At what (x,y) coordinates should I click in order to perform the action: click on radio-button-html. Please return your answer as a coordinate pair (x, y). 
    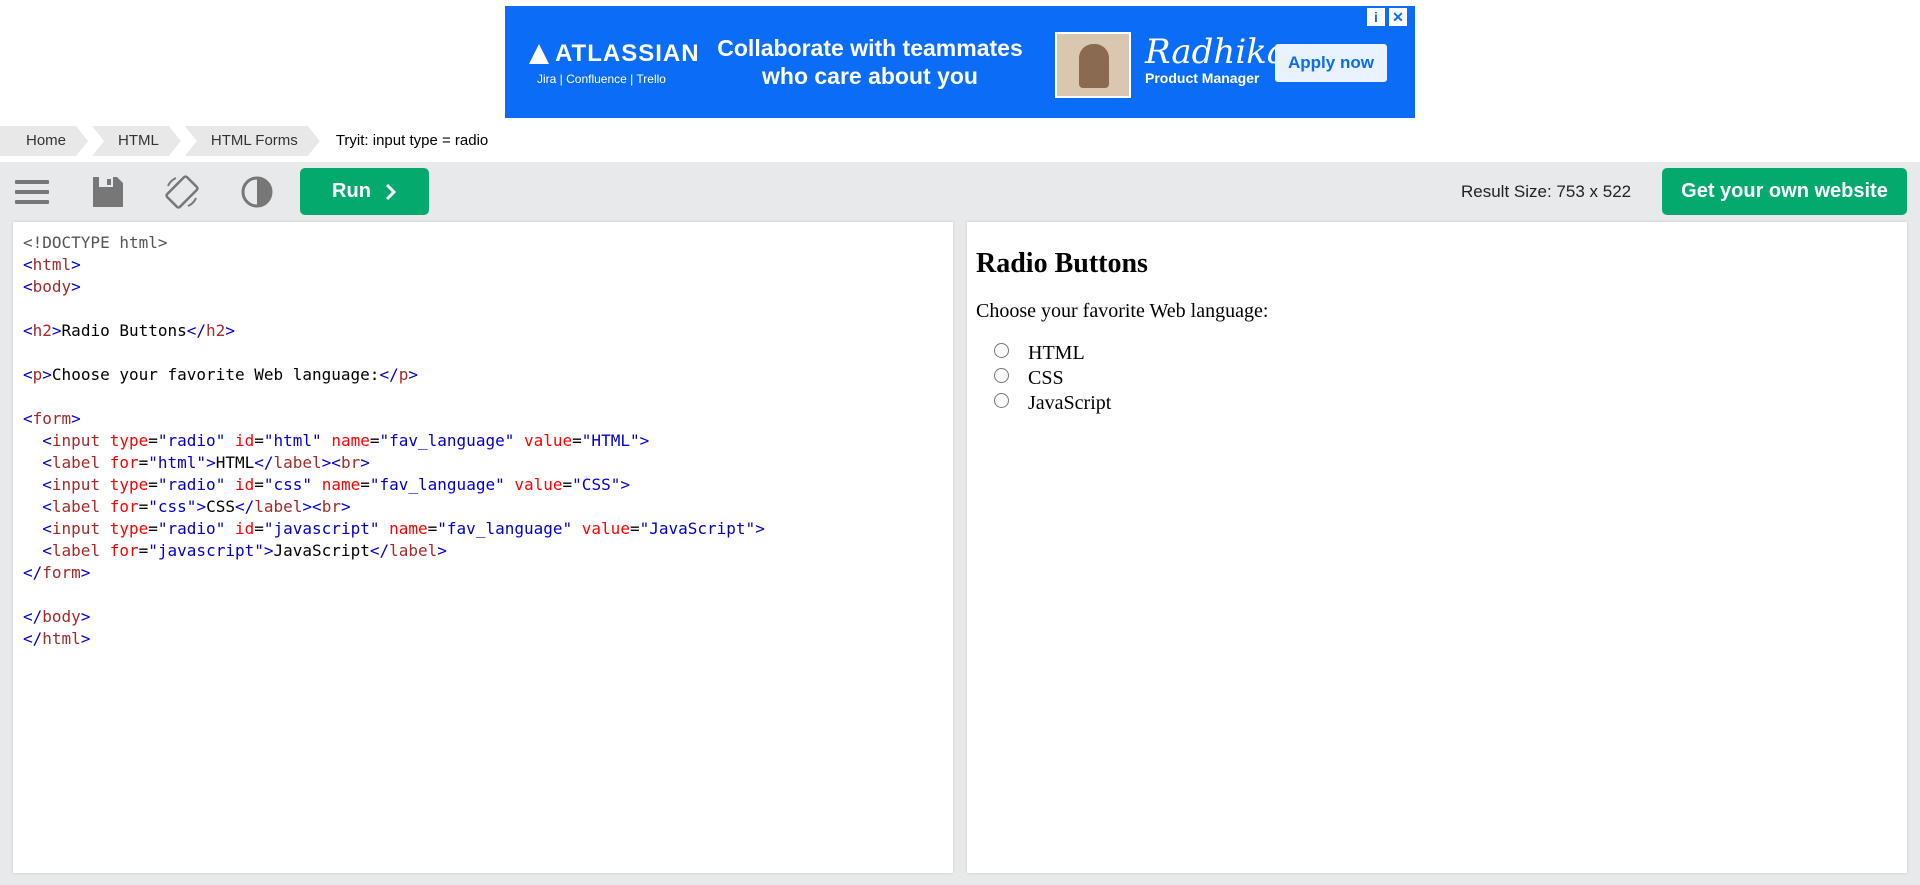
    Looking at the image, I should click on (1001, 350).